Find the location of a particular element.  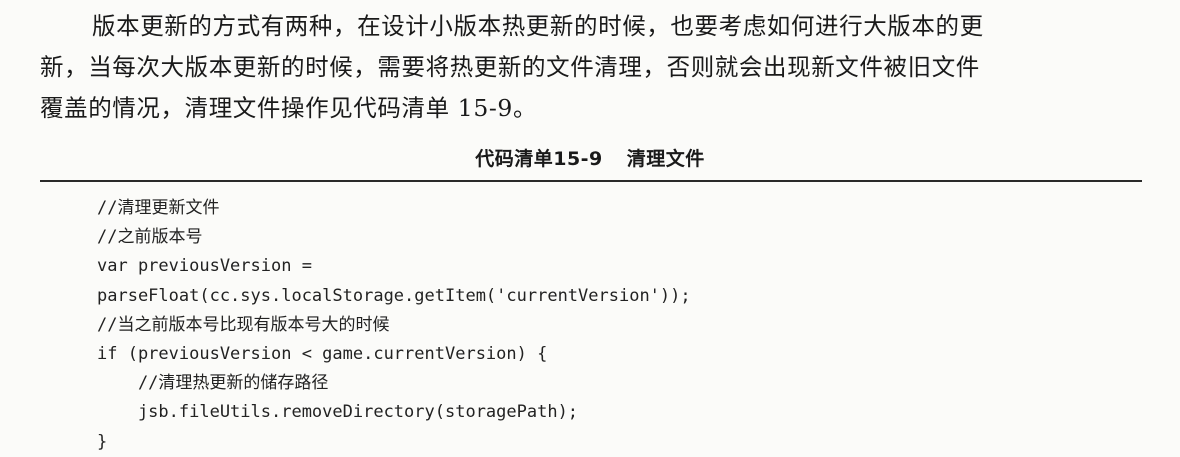

code-line: } is located at coordinates (102, 441).